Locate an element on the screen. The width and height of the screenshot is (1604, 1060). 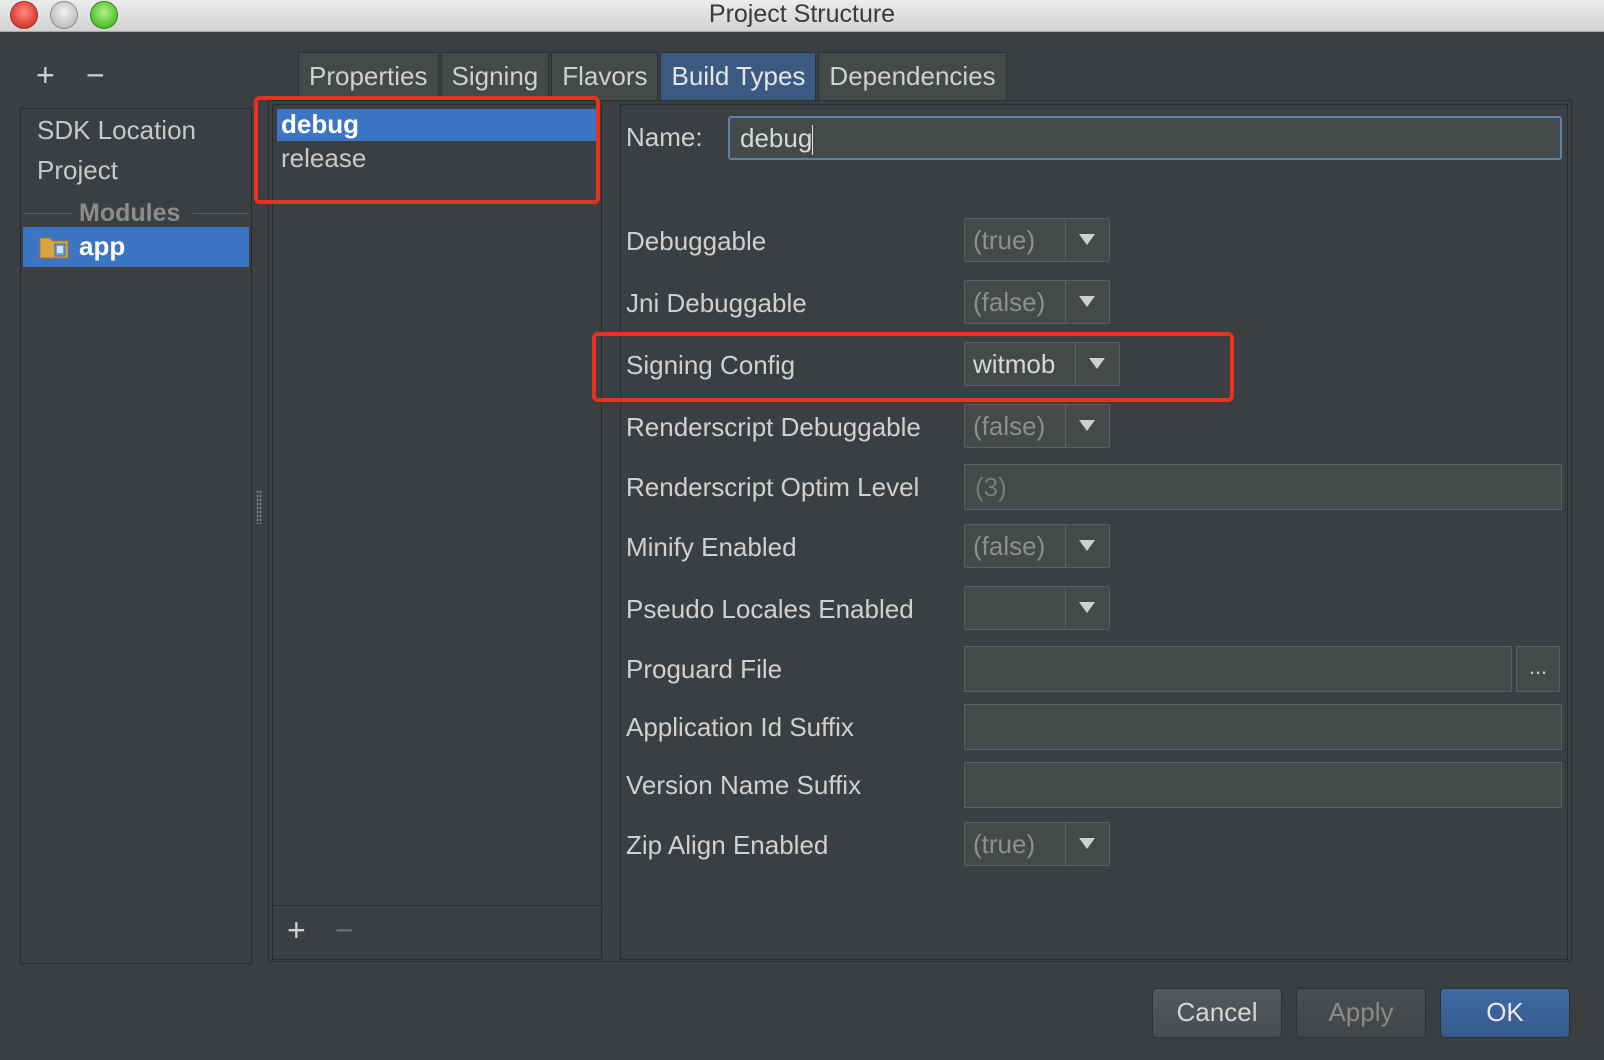
ok-button: OK is located at coordinates (1505, 1013).